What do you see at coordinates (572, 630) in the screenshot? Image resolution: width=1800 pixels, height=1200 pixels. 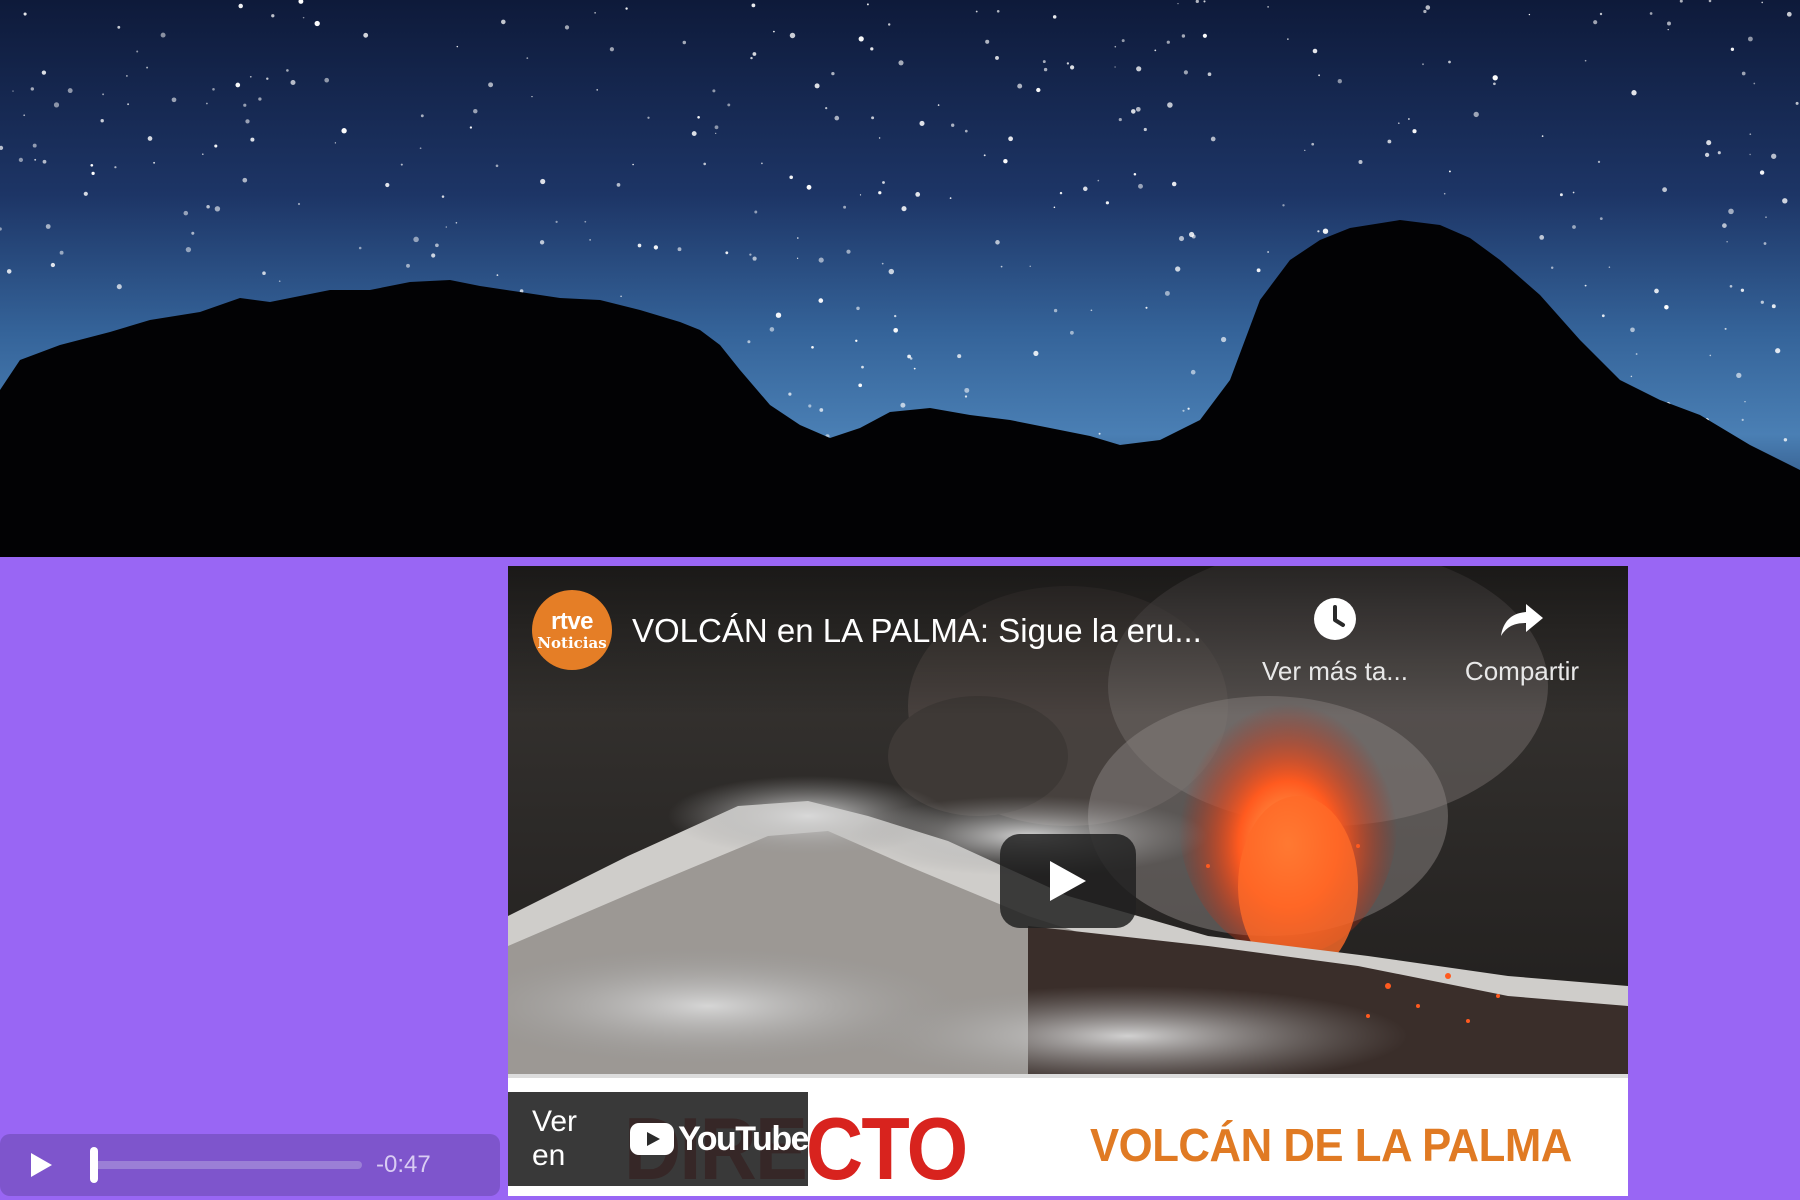 I see `channel-avatar: rtve Noticias` at bounding box center [572, 630].